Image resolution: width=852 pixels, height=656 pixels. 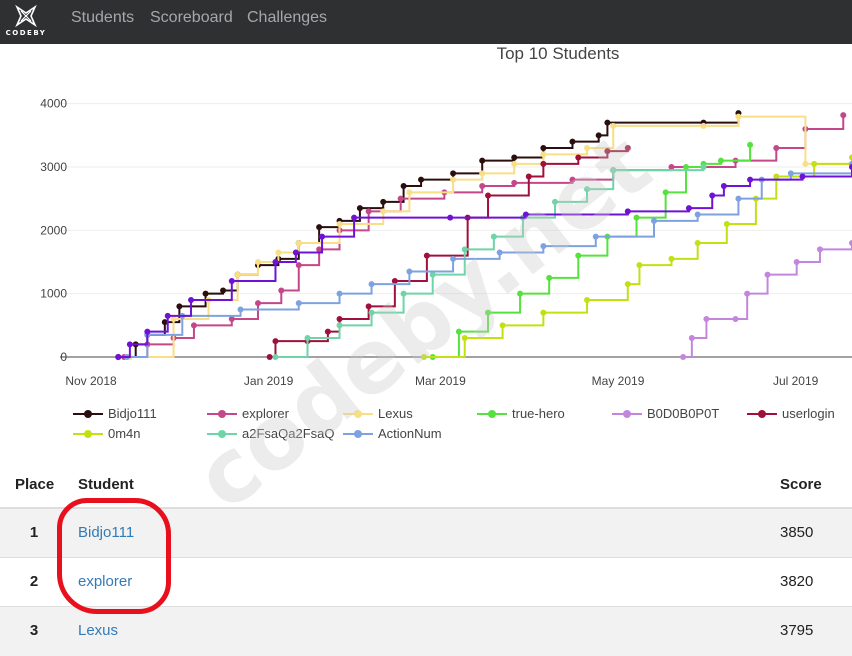 What do you see at coordinates (105, 581) in the screenshot?
I see `student-link: explorer` at bounding box center [105, 581].